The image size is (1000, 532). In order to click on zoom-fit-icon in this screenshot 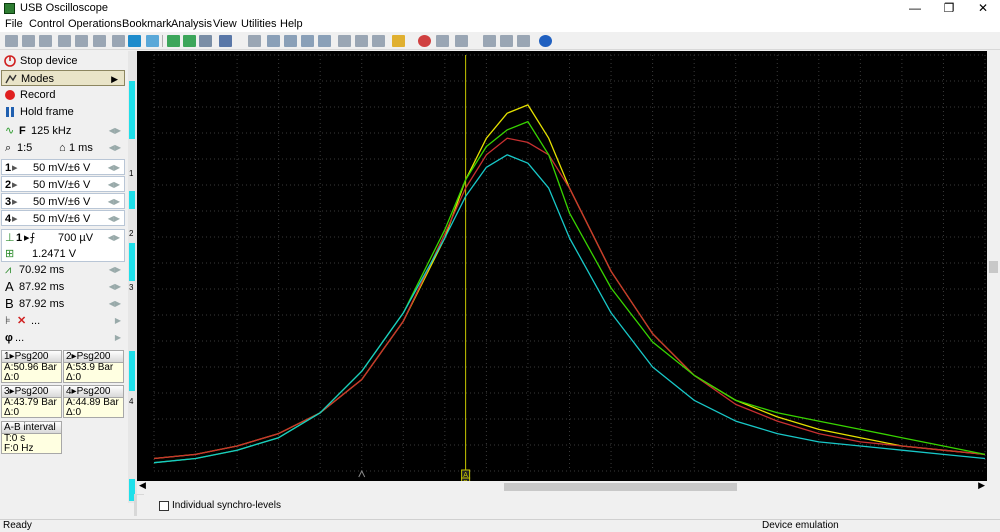, I will do `click(134, 41)`.